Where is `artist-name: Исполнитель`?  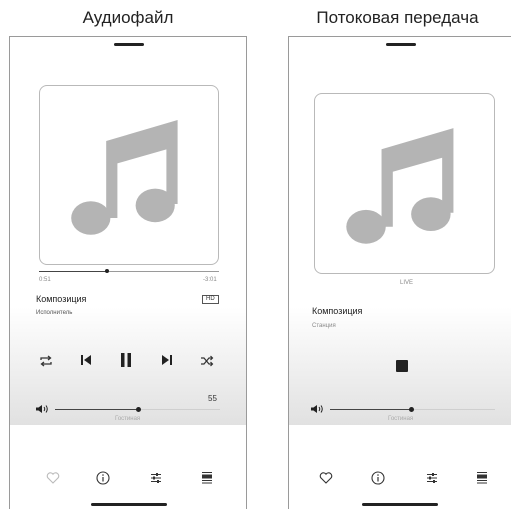 artist-name: Исполнитель is located at coordinates (54, 313).